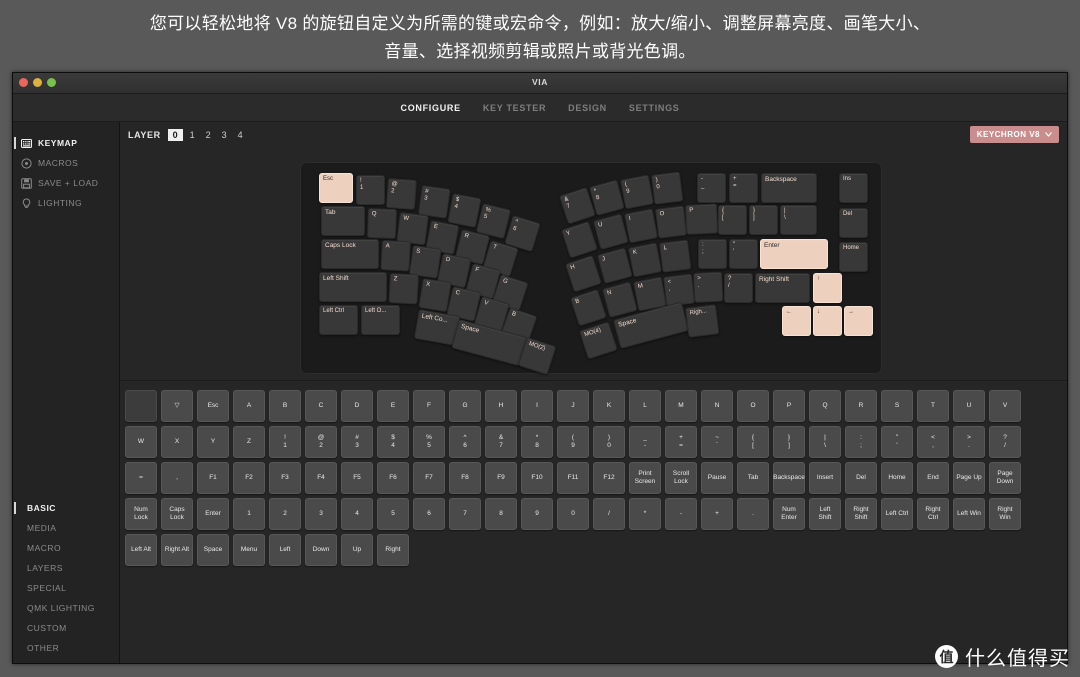 This screenshot has height=677, width=1080. What do you see at coordinates (175, 135) in the screenshot?
I see `layer-button-0: 0` at bounding box center [175, 135].